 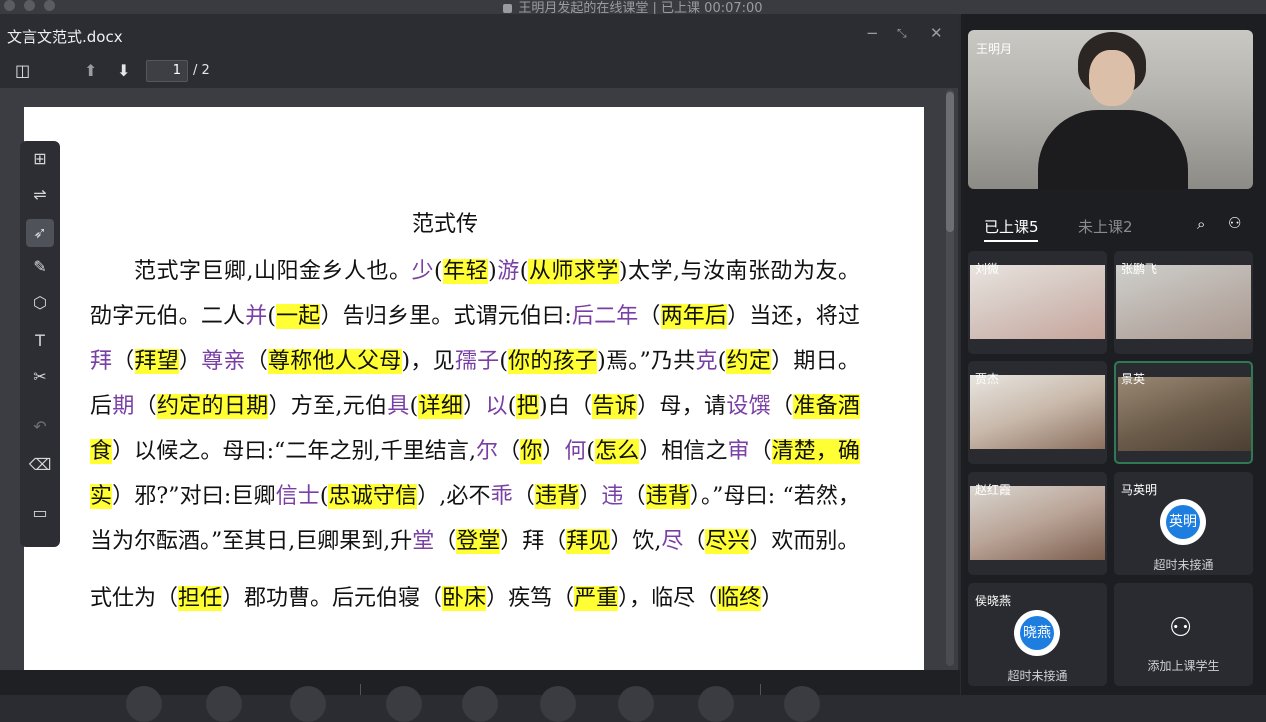 I want to click on doc-toolbar: ◫ ⬆ ⬇ 1 / 2, so click(x=479, y=71).